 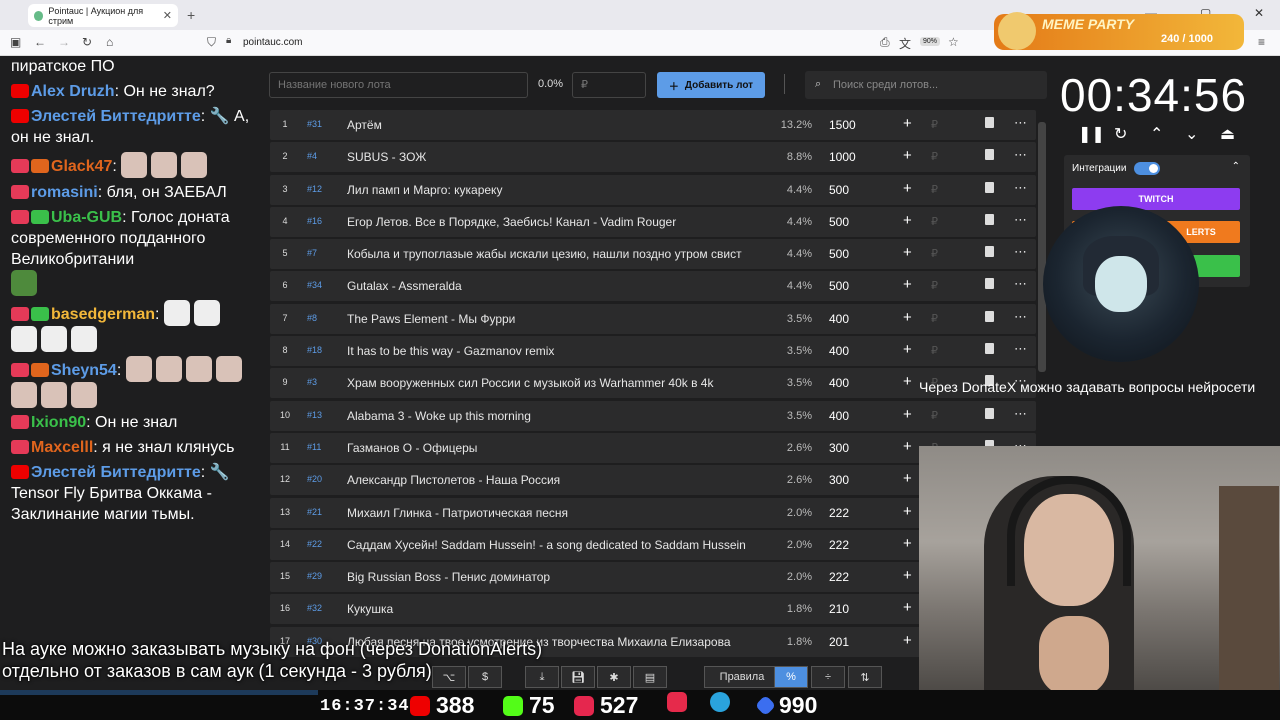 What do you see at coordinates (167, 15) in the screenshot?
I see `close-tab-icon: ✕` at bounding box center [167, 15].